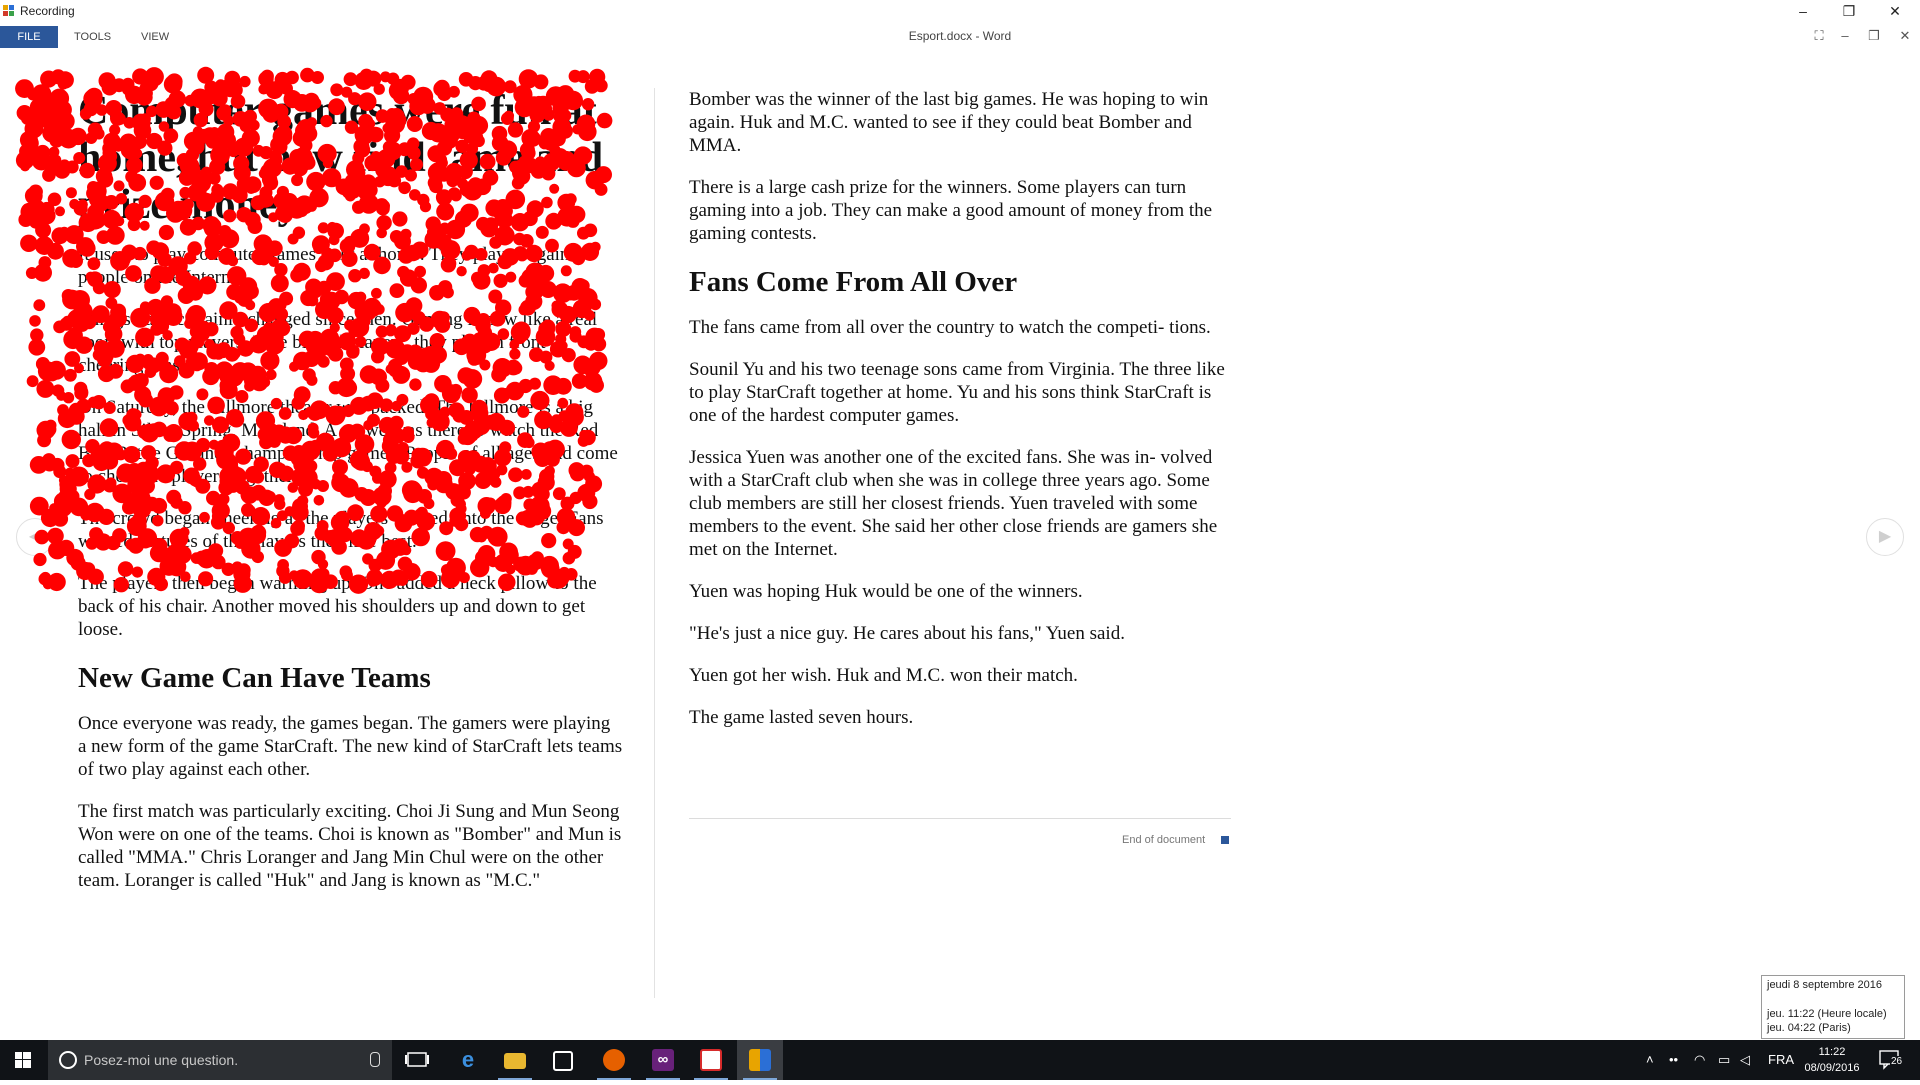  I want to click on section-heading: New Game Can Have Teams, so click(254, 678).